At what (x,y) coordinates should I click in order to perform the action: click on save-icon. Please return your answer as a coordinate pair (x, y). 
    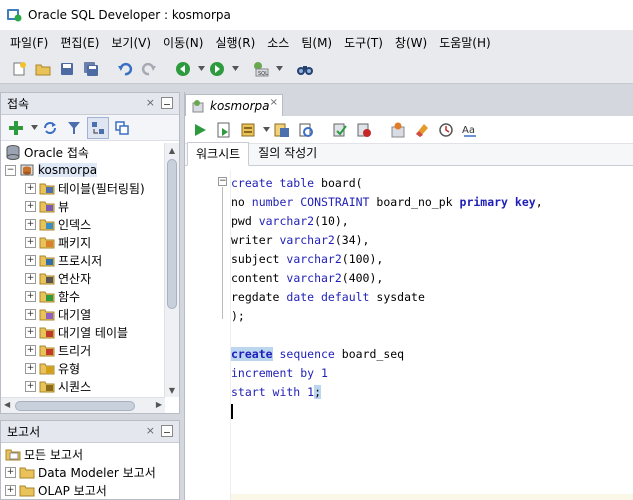
    Looking at the image, I should click on (67, 69).